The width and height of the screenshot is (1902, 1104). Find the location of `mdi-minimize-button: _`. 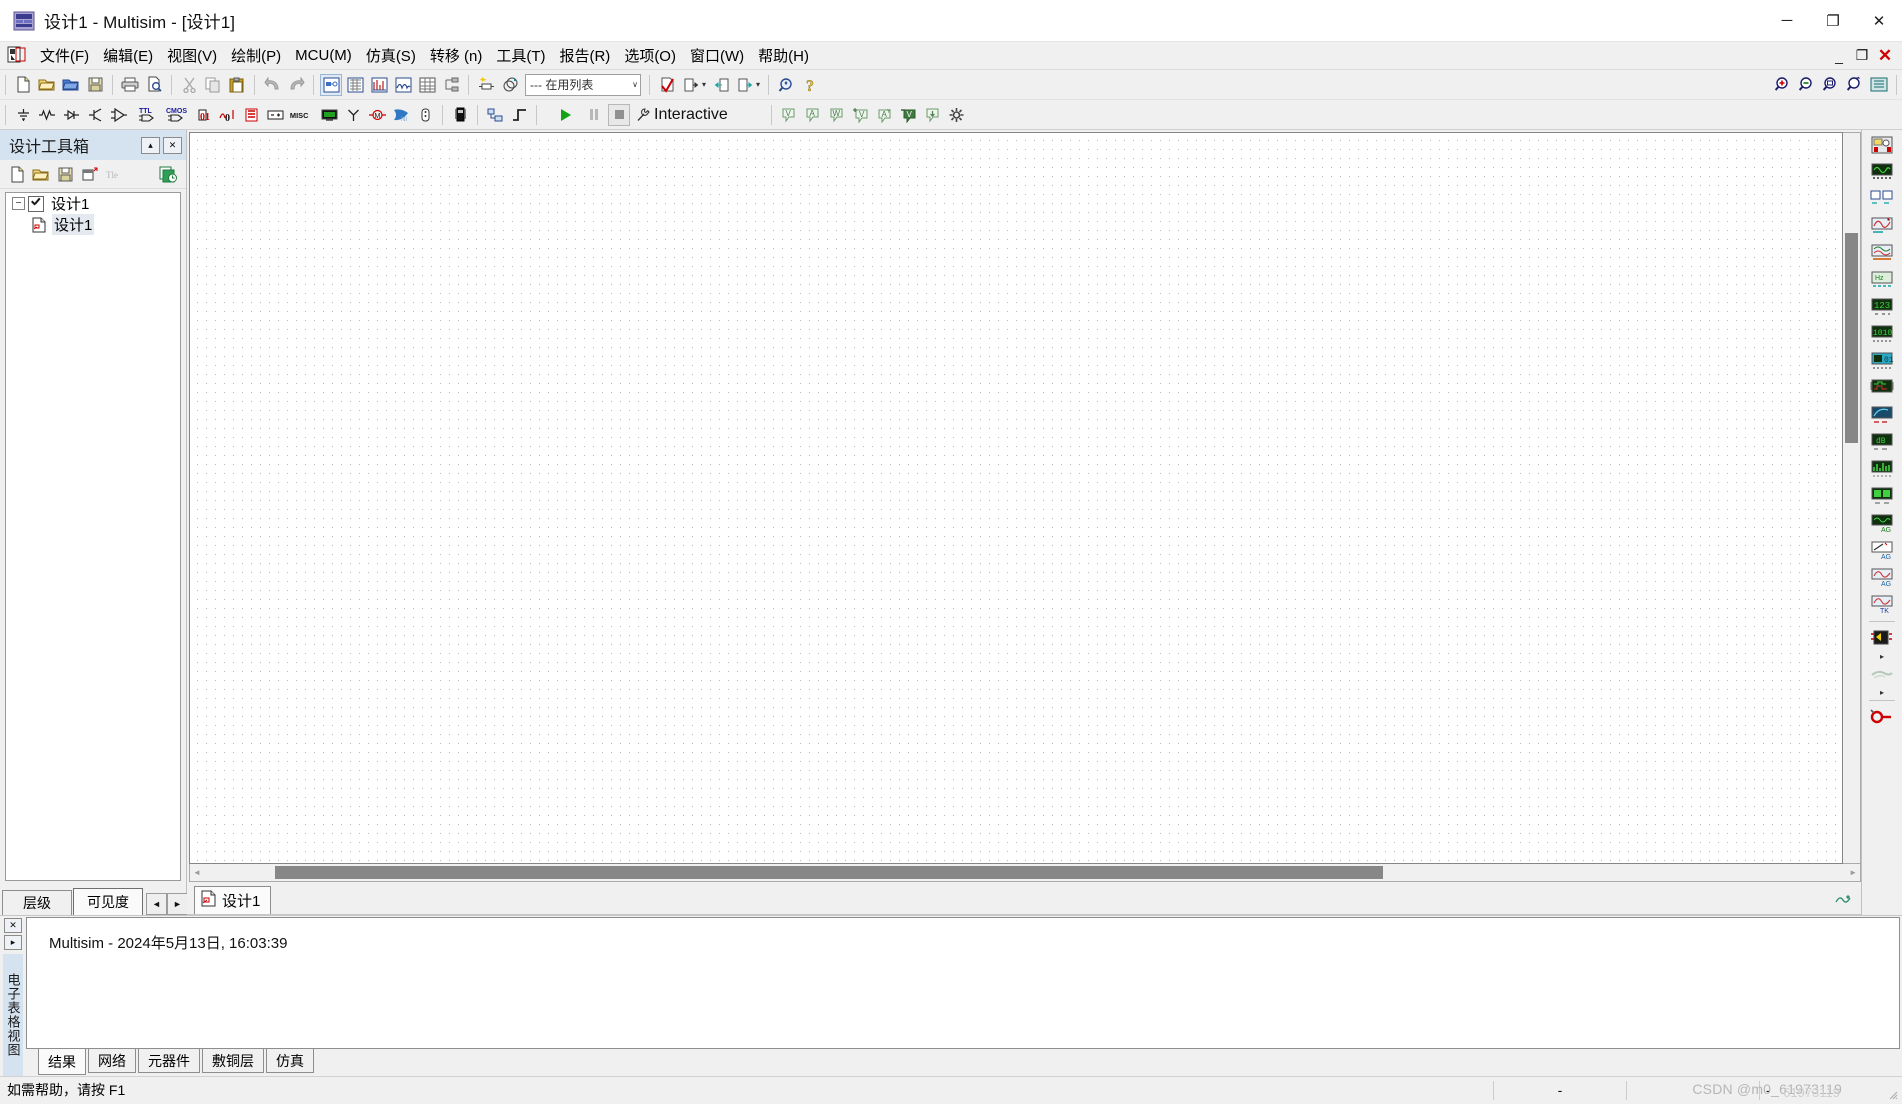

mdi-minimize-button: _ is located at coordinates (1839, 55).